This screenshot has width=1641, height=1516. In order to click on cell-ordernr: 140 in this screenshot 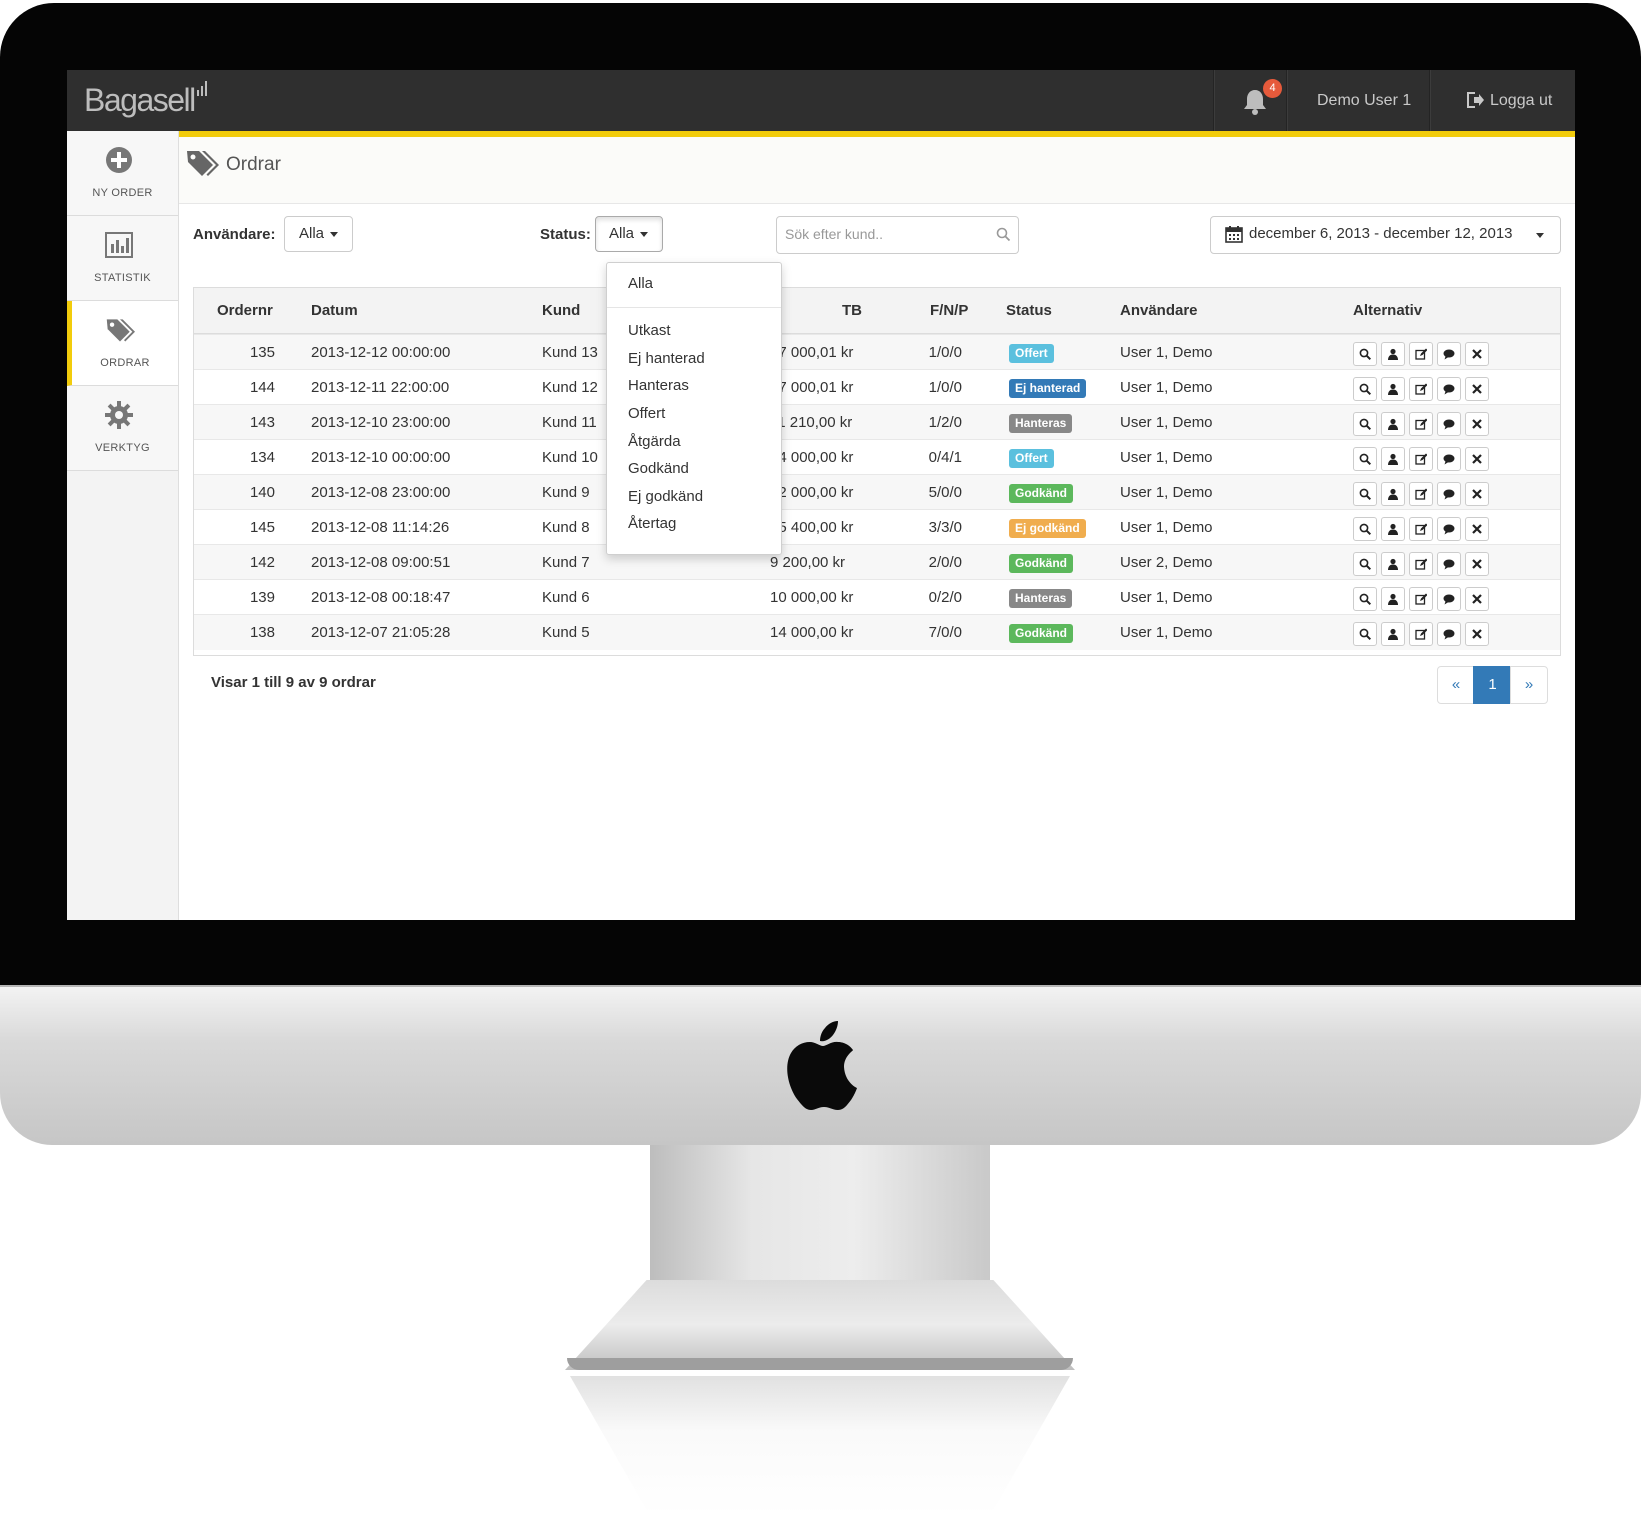, I will do `click(262, 492)`.